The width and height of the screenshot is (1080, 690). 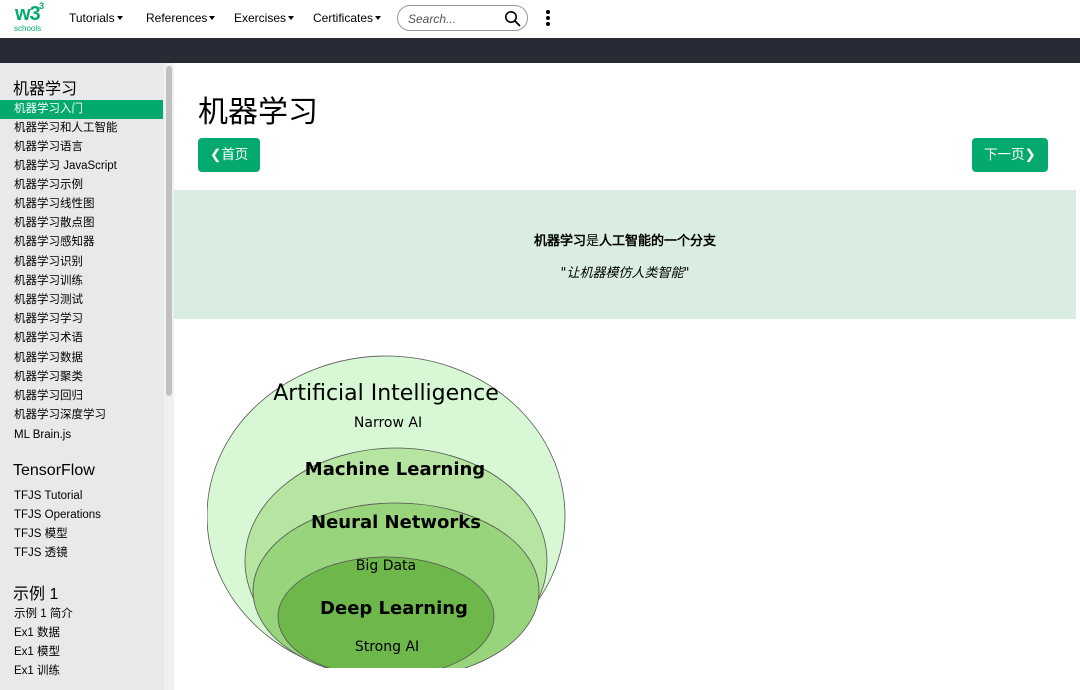 I want to click on sidebar-item: 机器学习散点图, so click(x=81, y=223).